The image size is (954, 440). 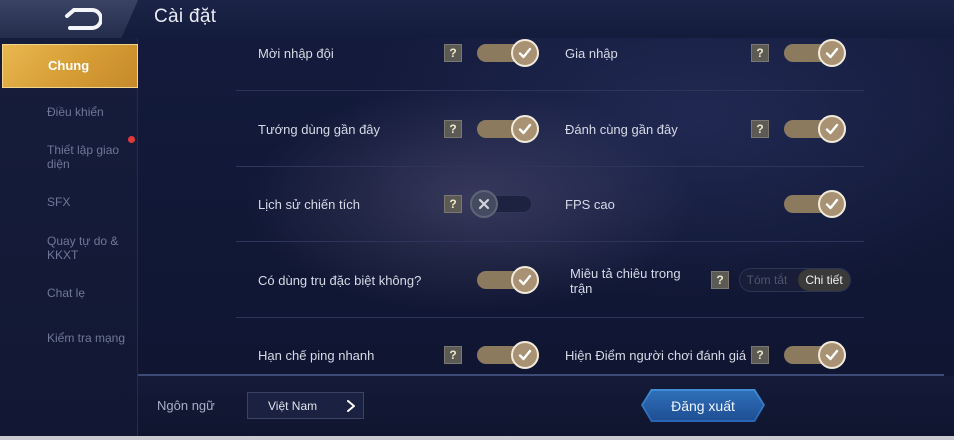 I want to click on sidebar-item-controls: Điều khiển, so click(x=69, y=112).